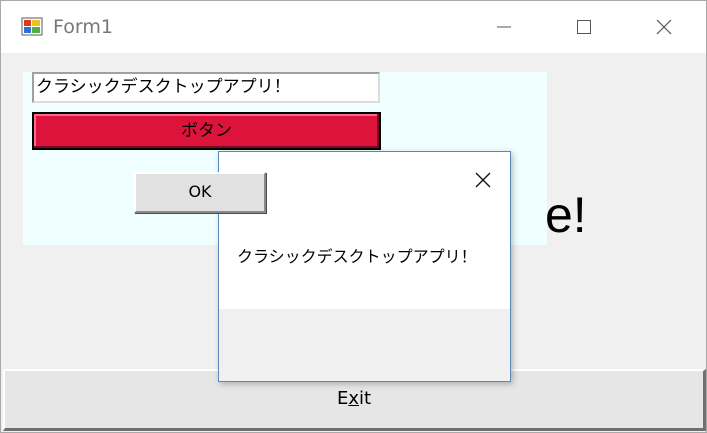  I want to click on dialog-message-text: クラシックデスクトップアプリ！, so click(357, 256).